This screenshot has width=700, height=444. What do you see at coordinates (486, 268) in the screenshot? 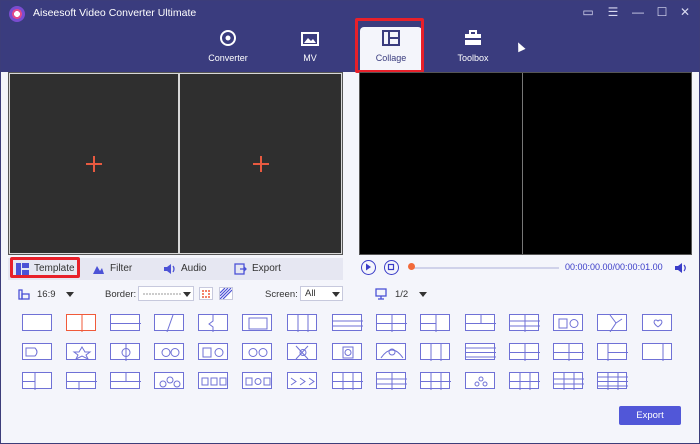
I see `progress-track` at bounding box center [486, 268].